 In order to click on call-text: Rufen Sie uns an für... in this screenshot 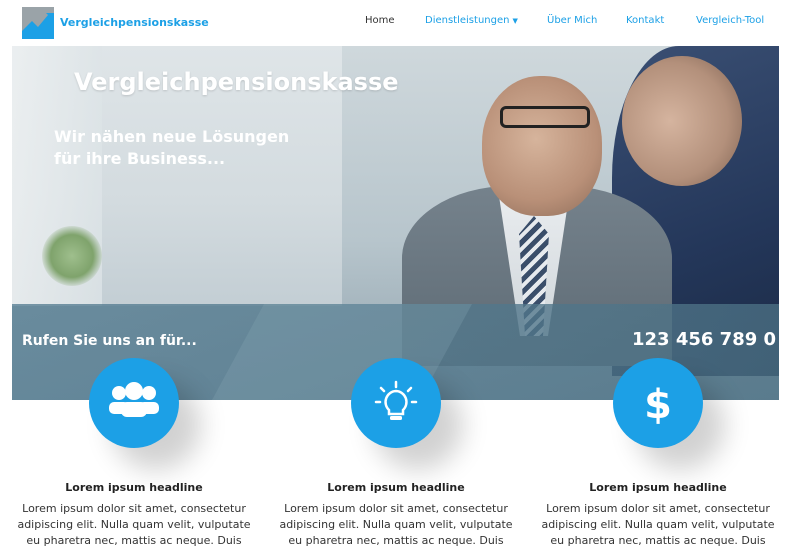, I will do `click(109, 341)`.